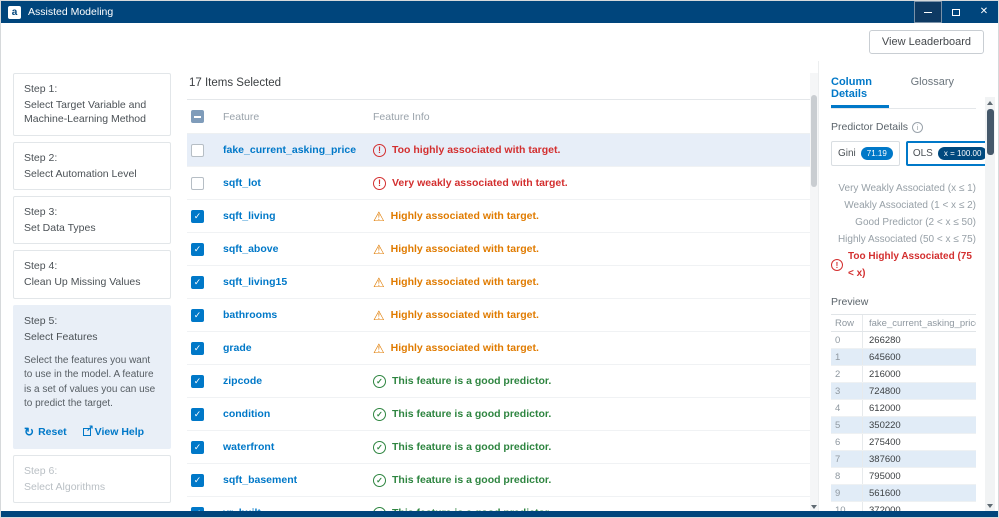 This screenshot has width=999, height=518. What do you see at coordinates (298, 414) in the screenshot?
I see `feature-name-link: condition` at bounding box center [298, 414].